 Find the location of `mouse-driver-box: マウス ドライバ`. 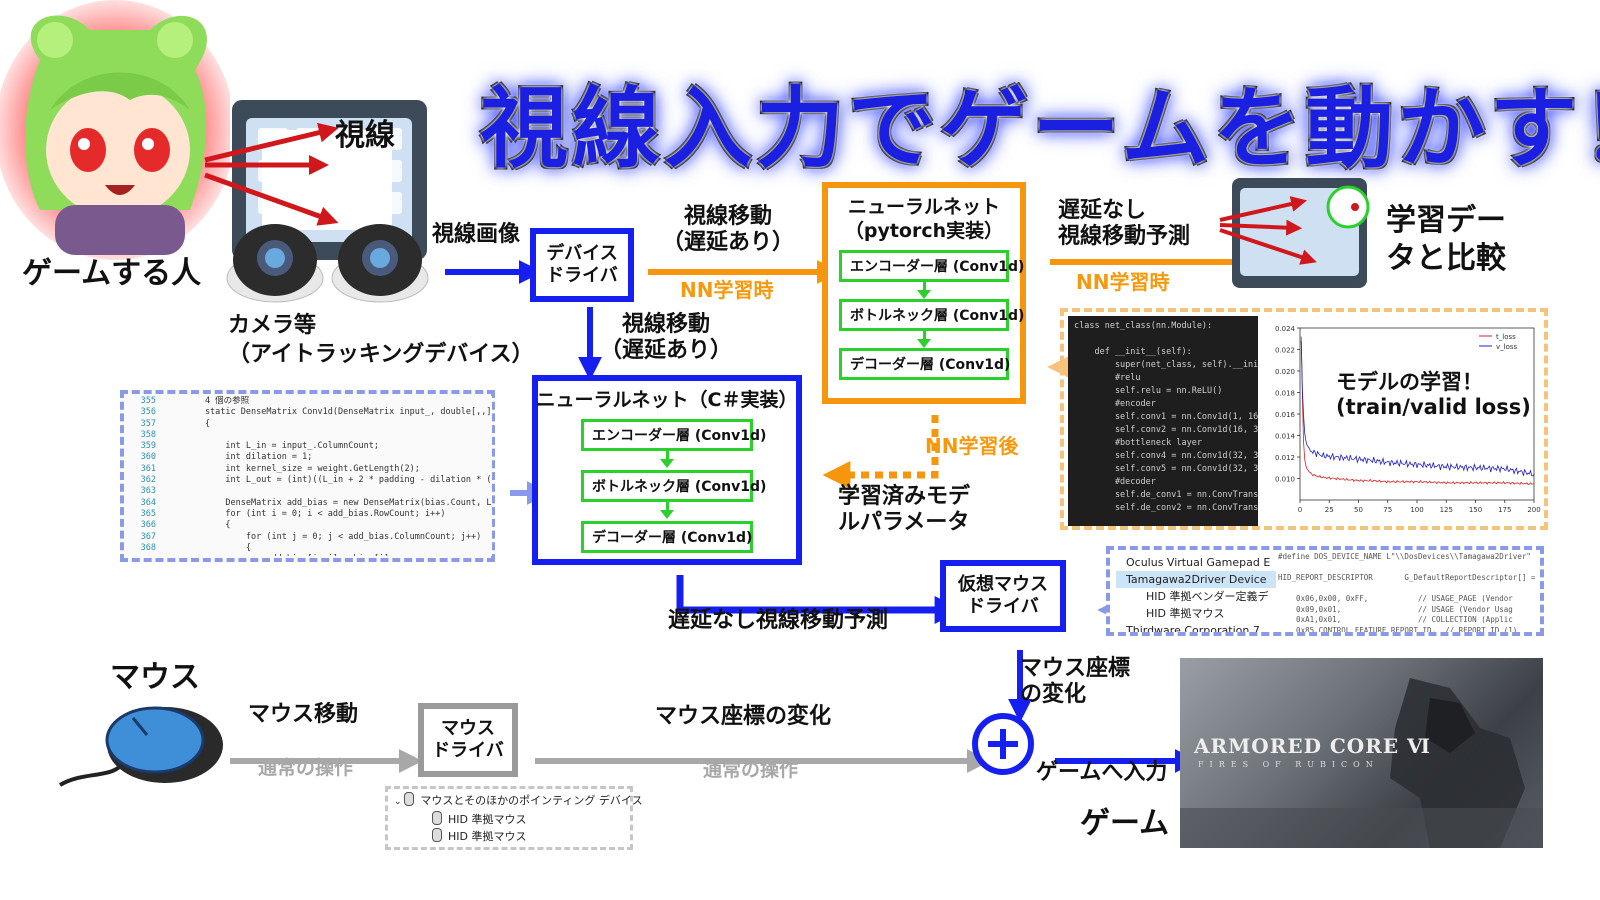

mouse-driver-box: マウス ドライバ is located at coordinates (468, 740).